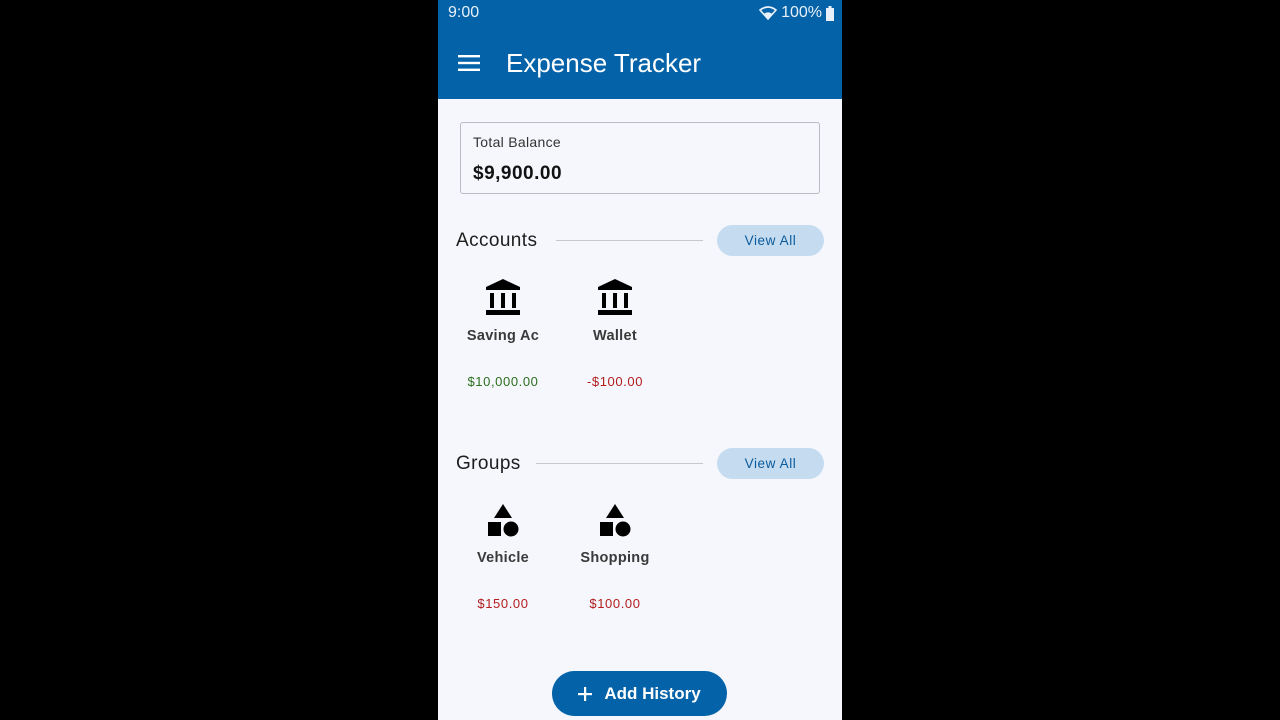 The height and width of the screenshot is (720, 1280). Describe the element at coordinates (619, 463) in the screenshot. I see `groups-divider` at that location.